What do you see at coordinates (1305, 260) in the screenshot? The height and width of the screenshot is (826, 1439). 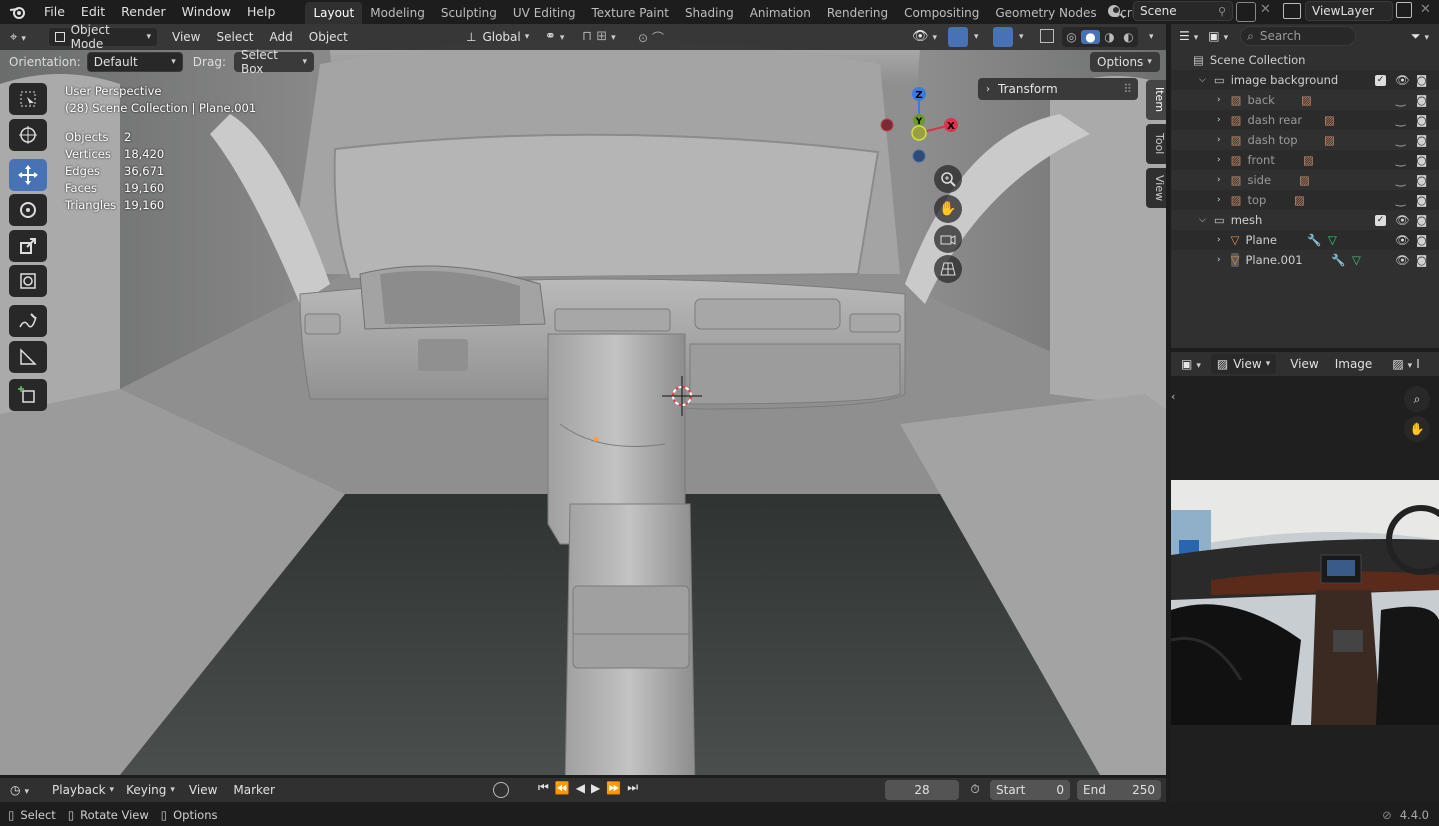 I see `outliner-row-mesh: › ▽ Plane.001 🔧 ▽ 👁 ◙` at bounding box center [1305, 260].